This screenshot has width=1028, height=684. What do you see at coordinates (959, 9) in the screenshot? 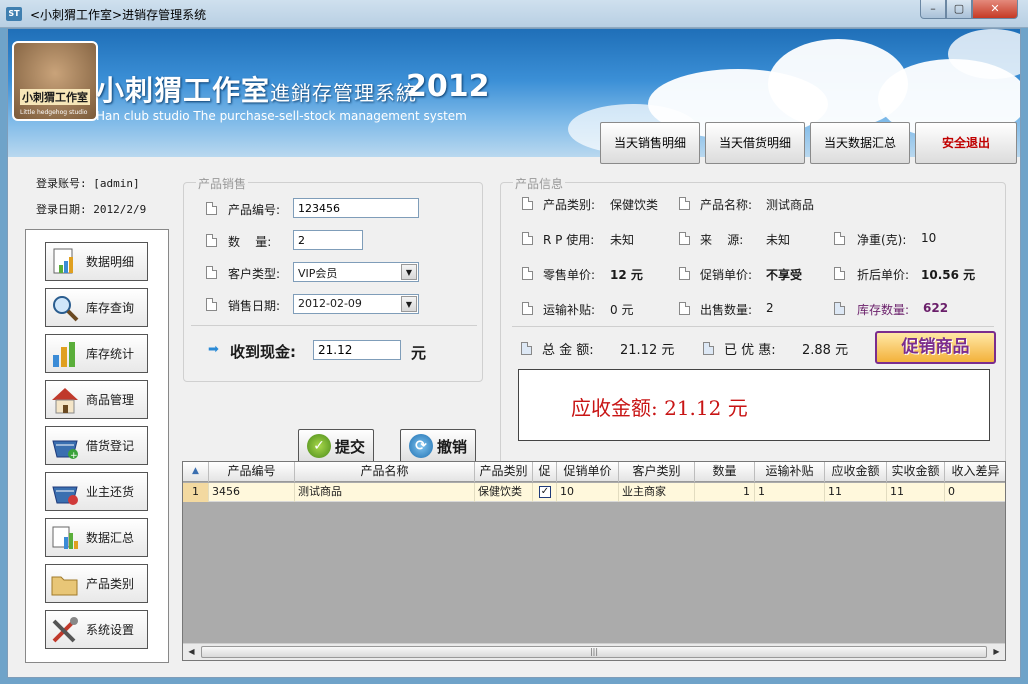
I see `maximize-button: ▢` at bounding box center [959, 9].